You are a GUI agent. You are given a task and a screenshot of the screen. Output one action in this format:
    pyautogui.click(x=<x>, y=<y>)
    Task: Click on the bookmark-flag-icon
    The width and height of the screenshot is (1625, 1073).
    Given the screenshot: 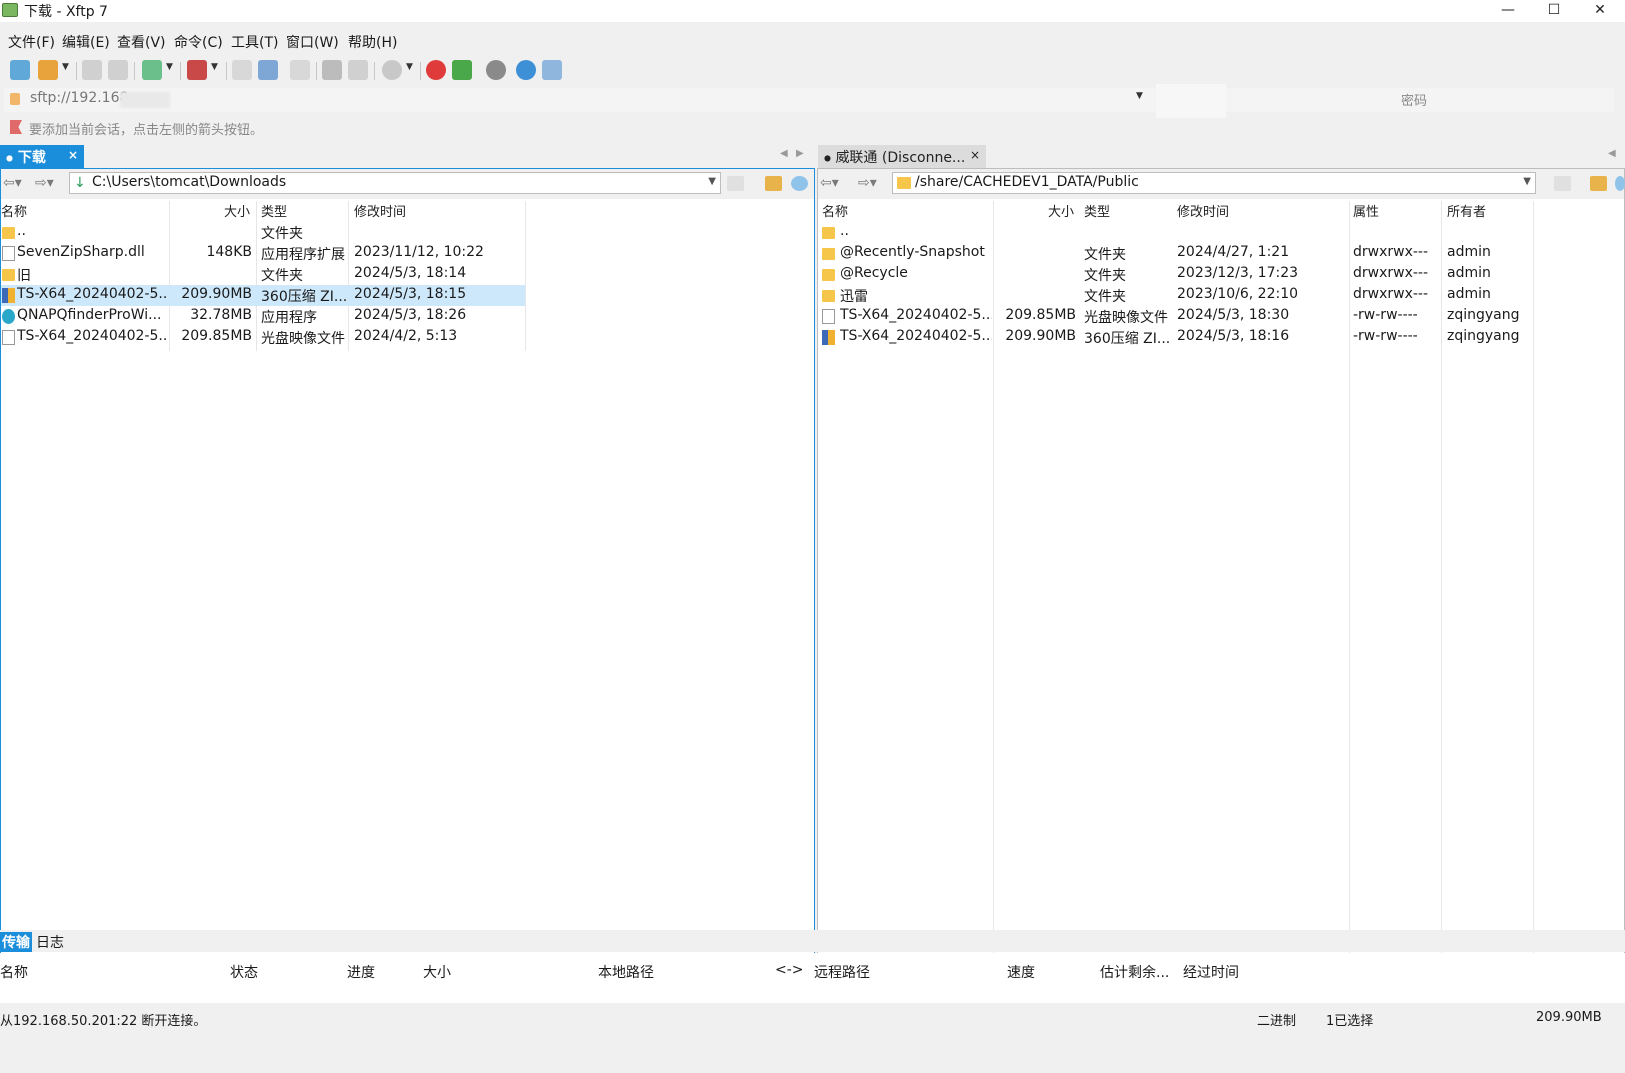 What is the action you would take?
    pyautogui.click(x=16, y=127)
    